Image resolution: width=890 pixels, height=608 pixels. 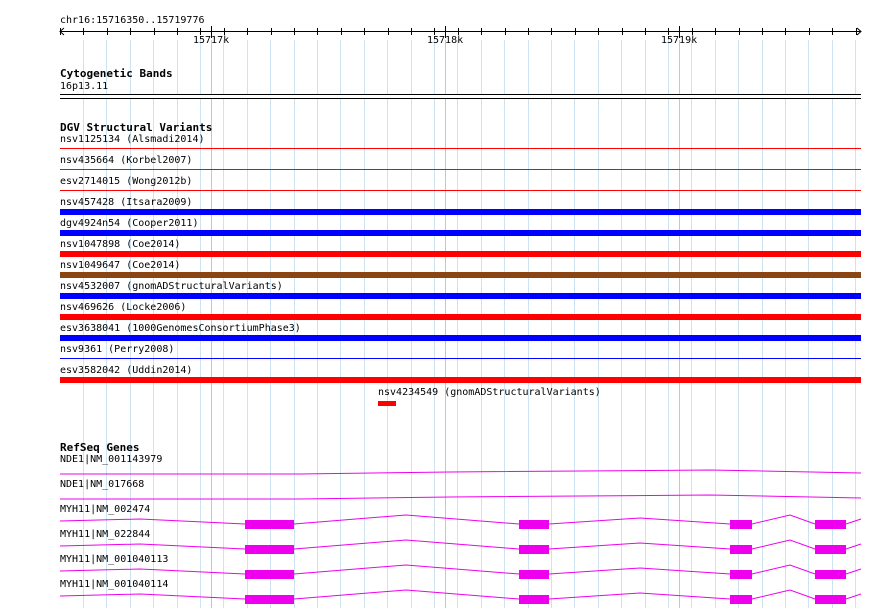 I want to click on variant-label: esv3638041 (1000GenomesConsortiumPhase3), so click(x=180, y=328).